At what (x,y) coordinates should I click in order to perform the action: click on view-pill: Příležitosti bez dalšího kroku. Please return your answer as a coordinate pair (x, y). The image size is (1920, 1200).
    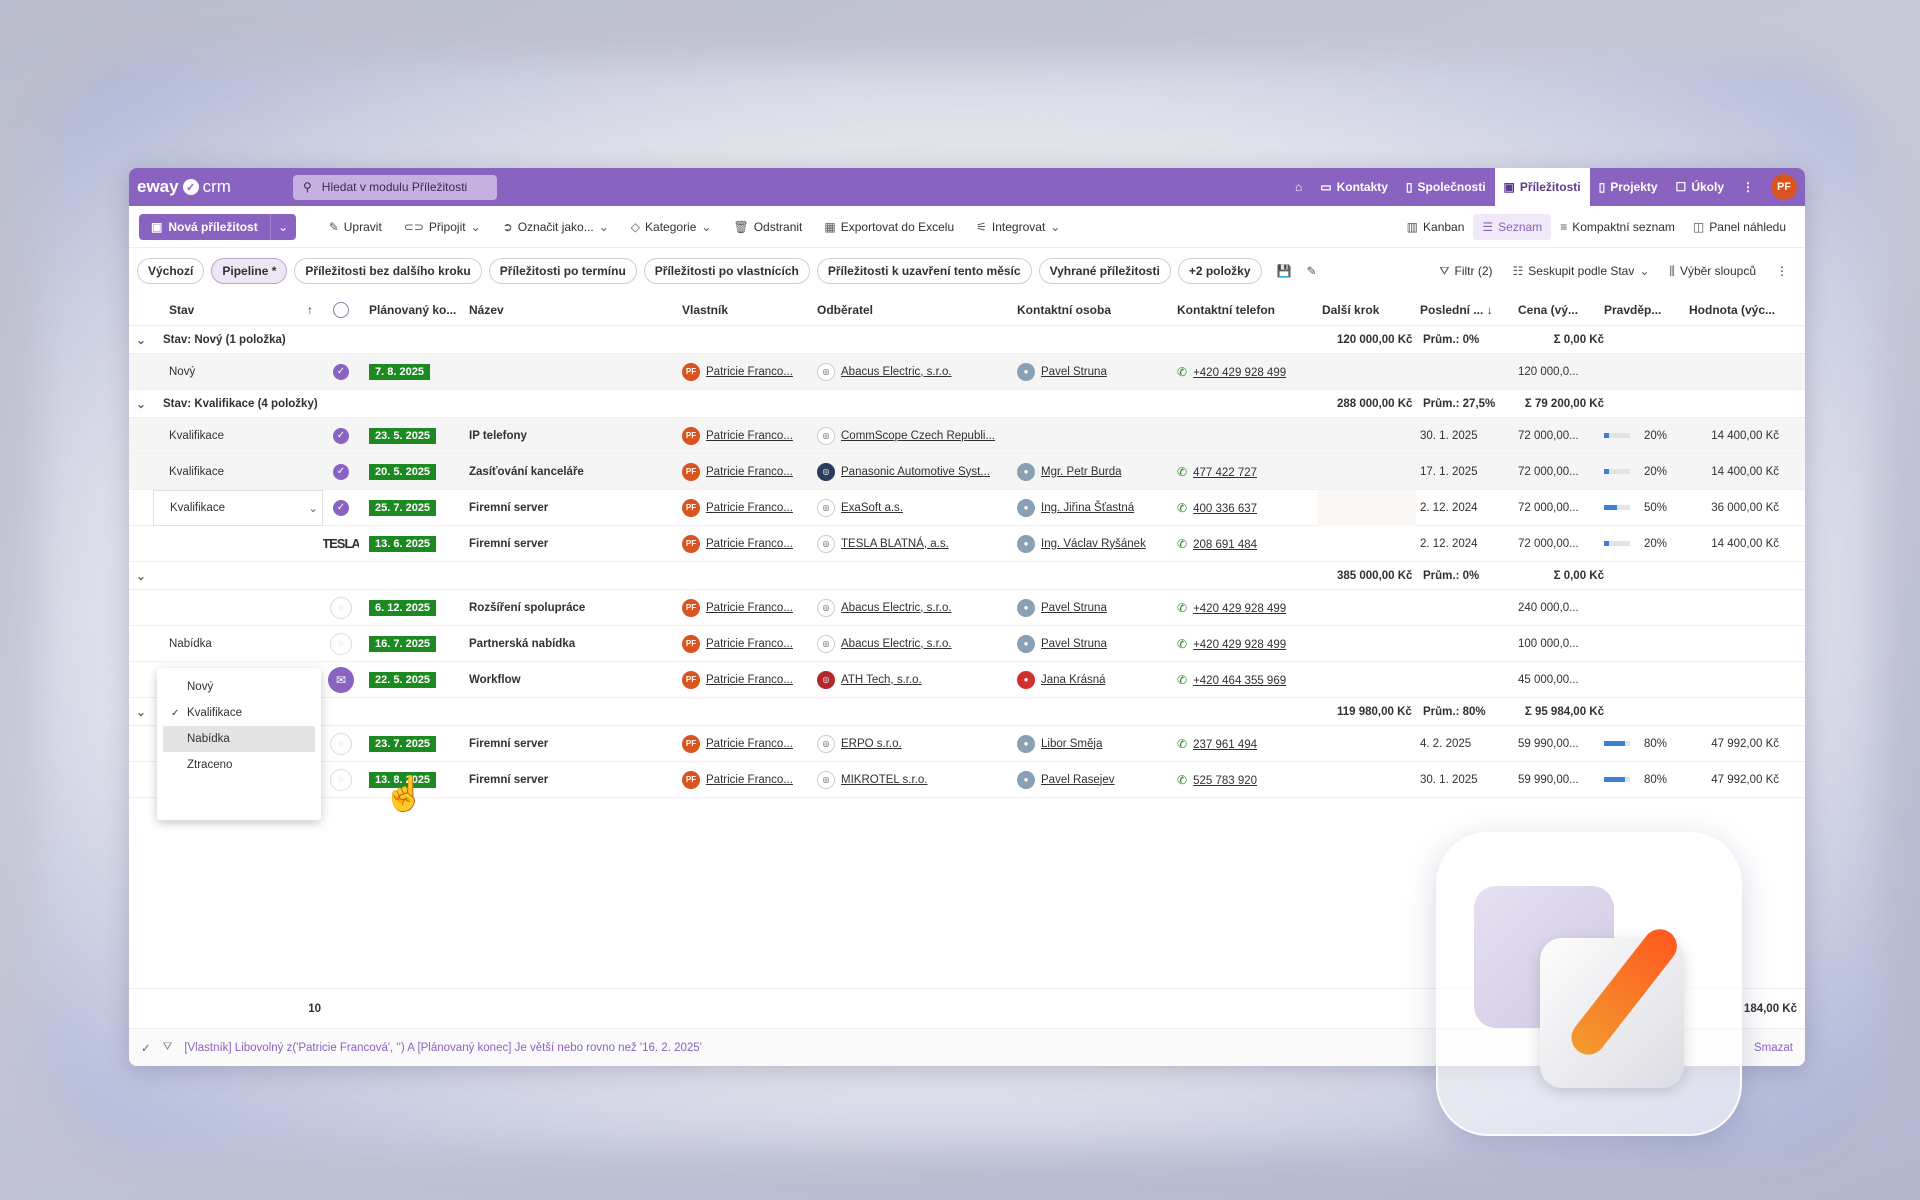
    Looking at the image, I should click on (388, 271).